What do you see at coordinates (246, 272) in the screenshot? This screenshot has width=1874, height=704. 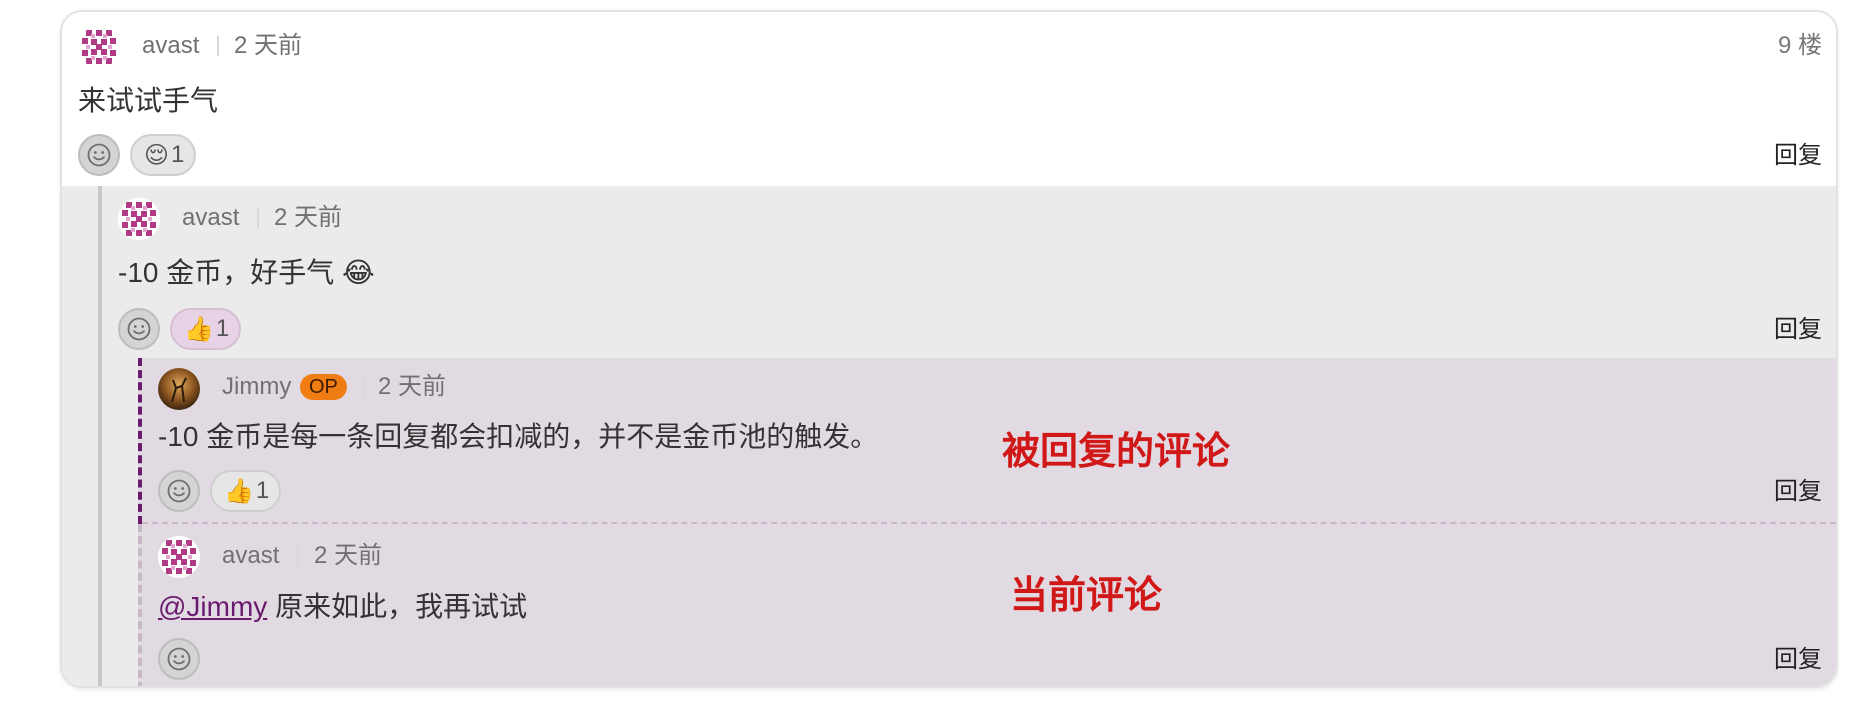 I see `comment-text: -10 金币，好手气 😂` at bounding box center [246, 272].